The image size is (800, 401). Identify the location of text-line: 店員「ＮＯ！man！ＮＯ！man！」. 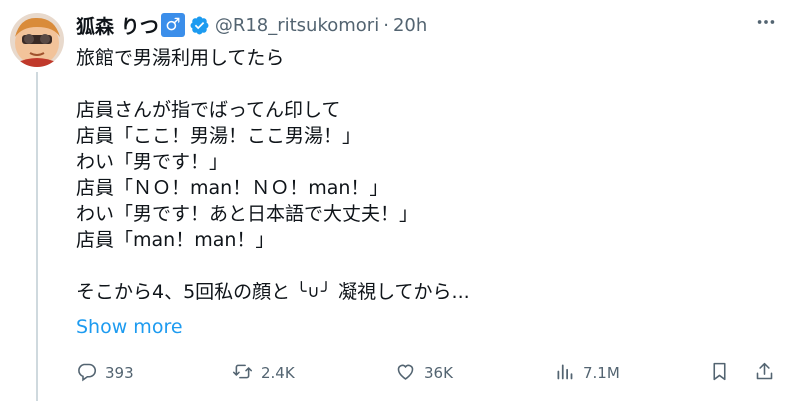
(232, 188).